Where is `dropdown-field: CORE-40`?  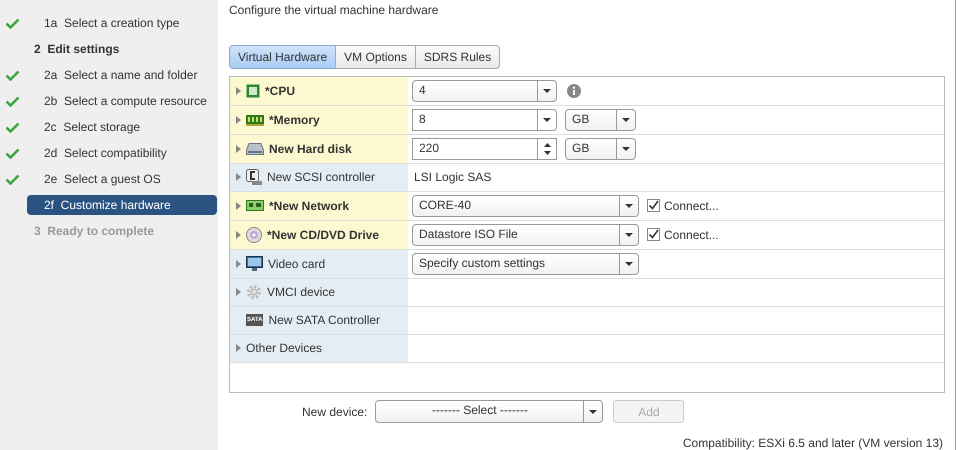 dropdown-field: CORE-40 is located at coordinates (525, 205).